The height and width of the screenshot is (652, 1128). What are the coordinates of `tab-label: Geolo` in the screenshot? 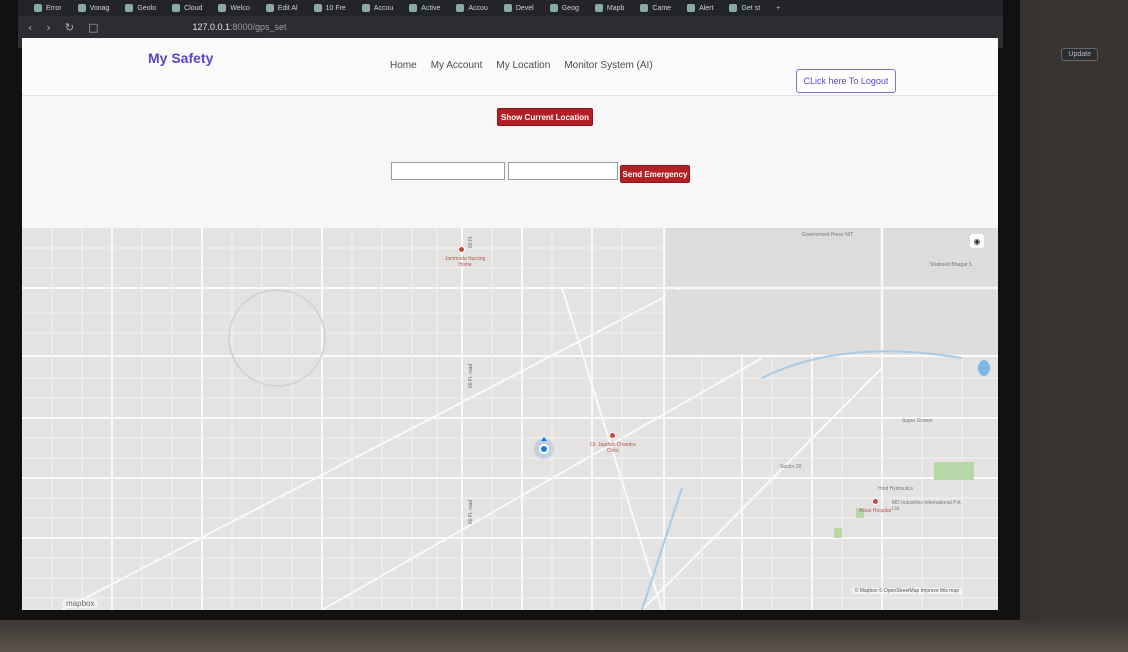 It's located at (147, 8).